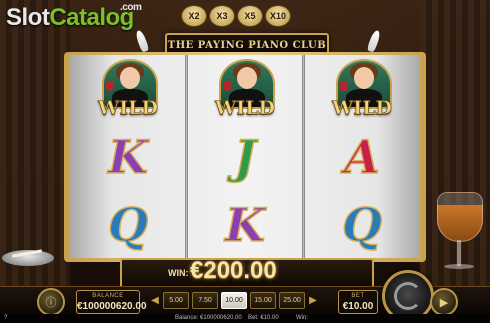 The width and height of the screenshot is (490, 323). I want to click on bet-option: 5.00, so click(176, 300).